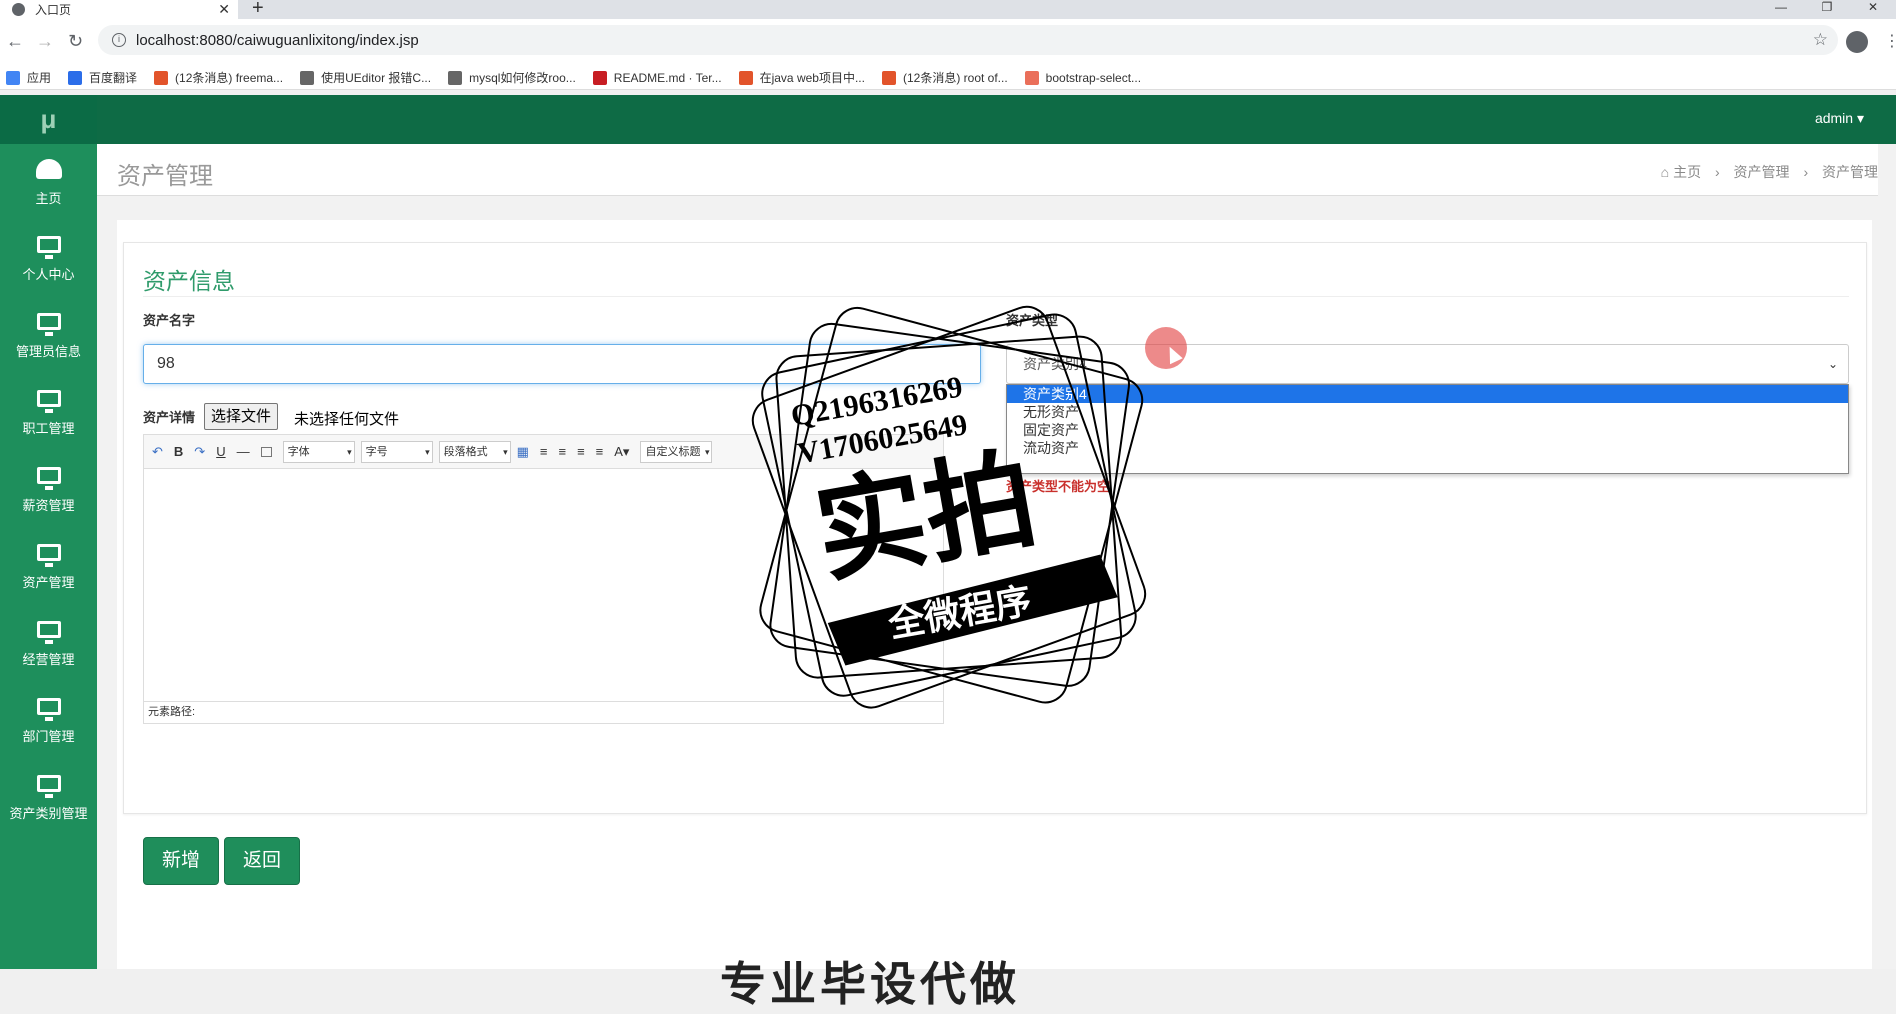 This screenshot has height=1014, width=1896. What do you see at coordinates (178, 451) in the screenshot?
I see `bold-button: B` at bounding box center [178, 451].